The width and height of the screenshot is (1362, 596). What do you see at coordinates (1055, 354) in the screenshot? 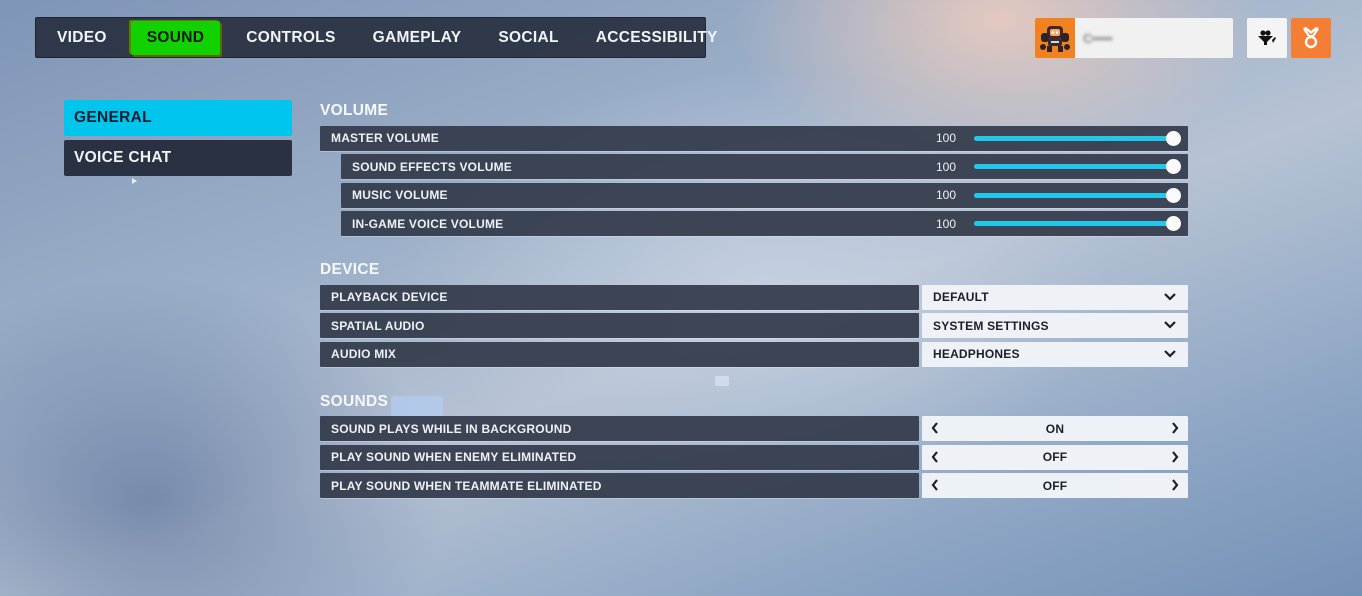
I see `audio-mix-dropdown: HEADPHONES` at bounding box center [1055, 354].